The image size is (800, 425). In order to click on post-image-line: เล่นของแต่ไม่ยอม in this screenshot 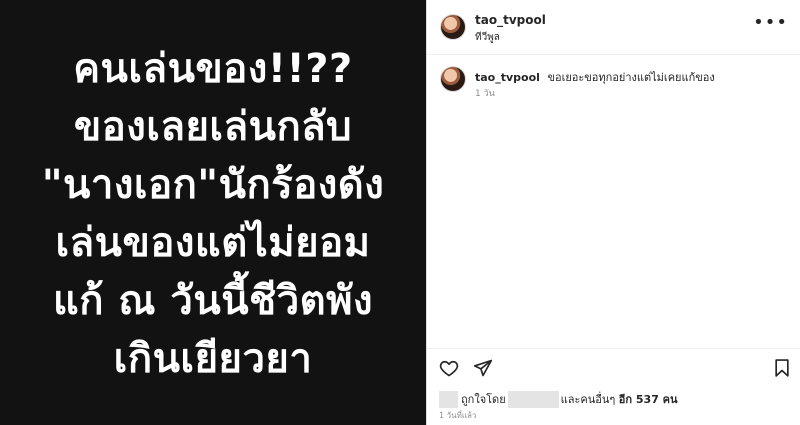, I will do `click(213, 242)`.